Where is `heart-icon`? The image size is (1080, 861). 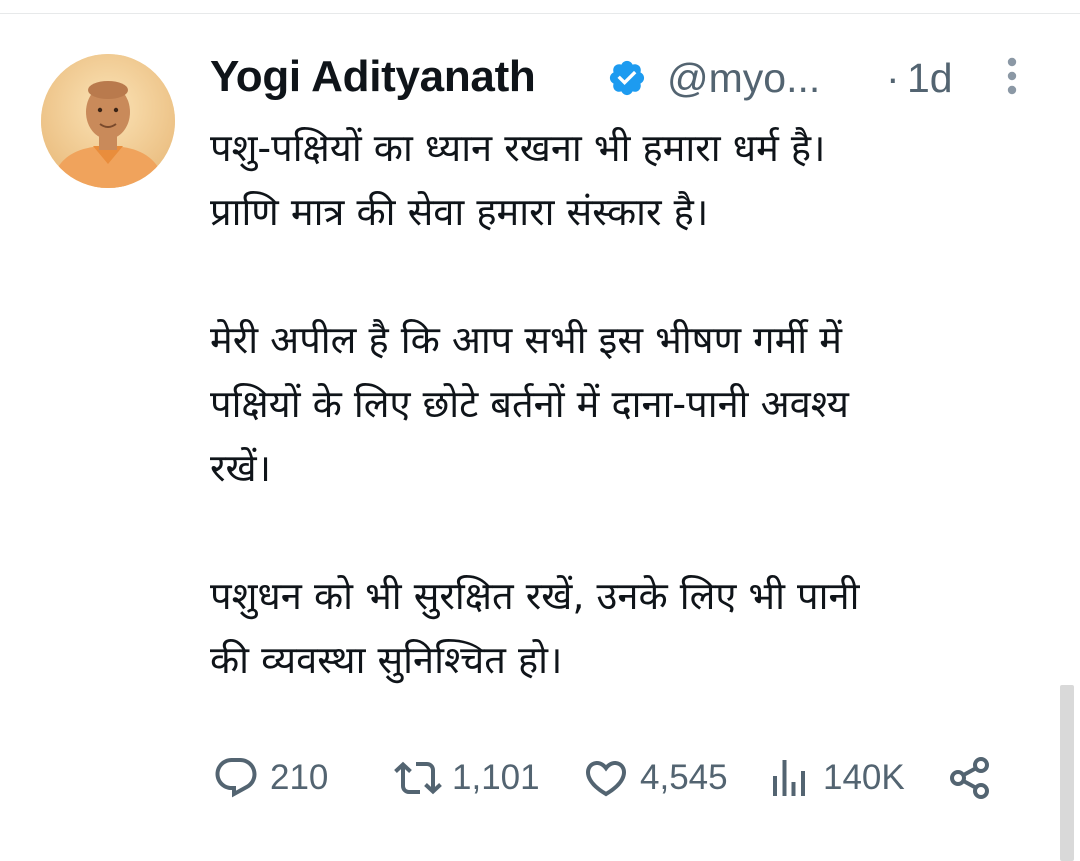 heart-icon is located at coordinates (606, 779).